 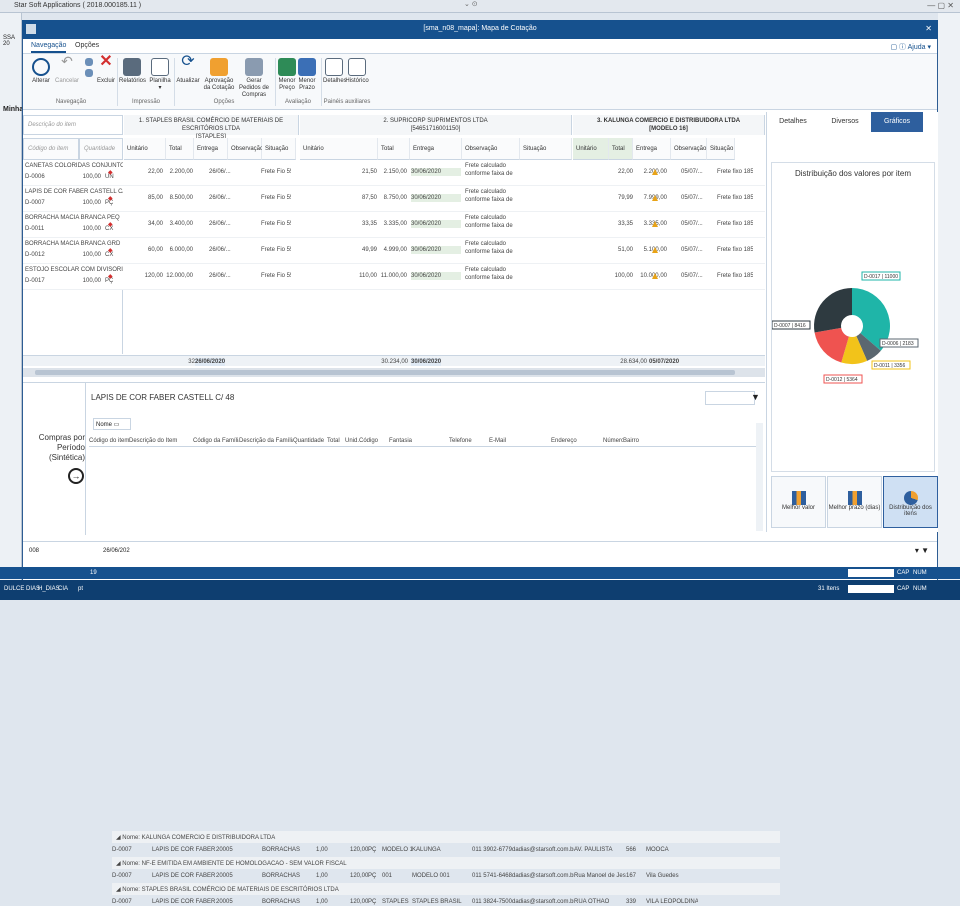 I want to click on bottom-col-header: Quantidade, so click(x=310, y=441).